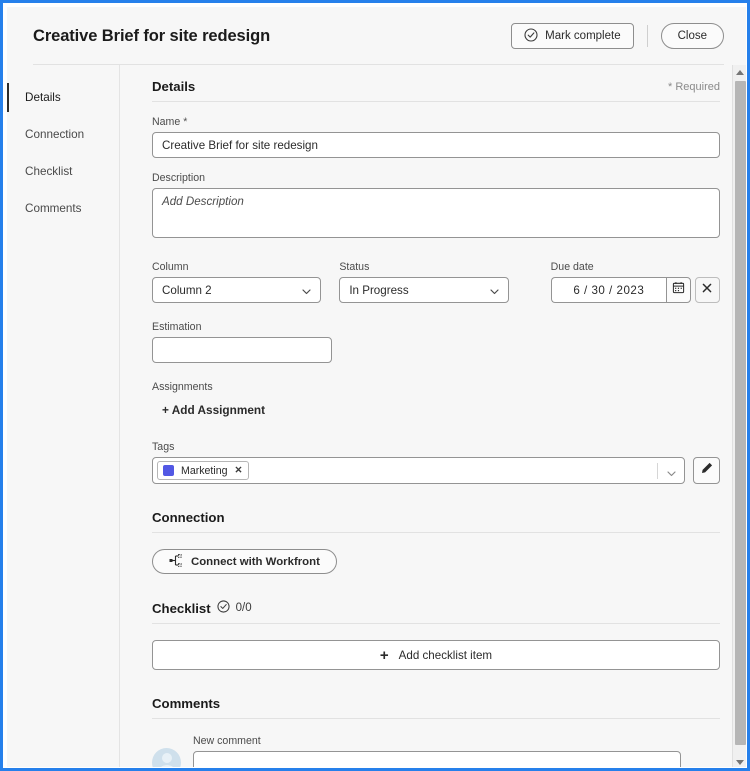 The height and width of the screenshot is (771, 750). What do you see at coordinates (436, 611) in the screenshot?
I see `checklist-section-header: Checklist 0/0` at bounding box center [436, 611].